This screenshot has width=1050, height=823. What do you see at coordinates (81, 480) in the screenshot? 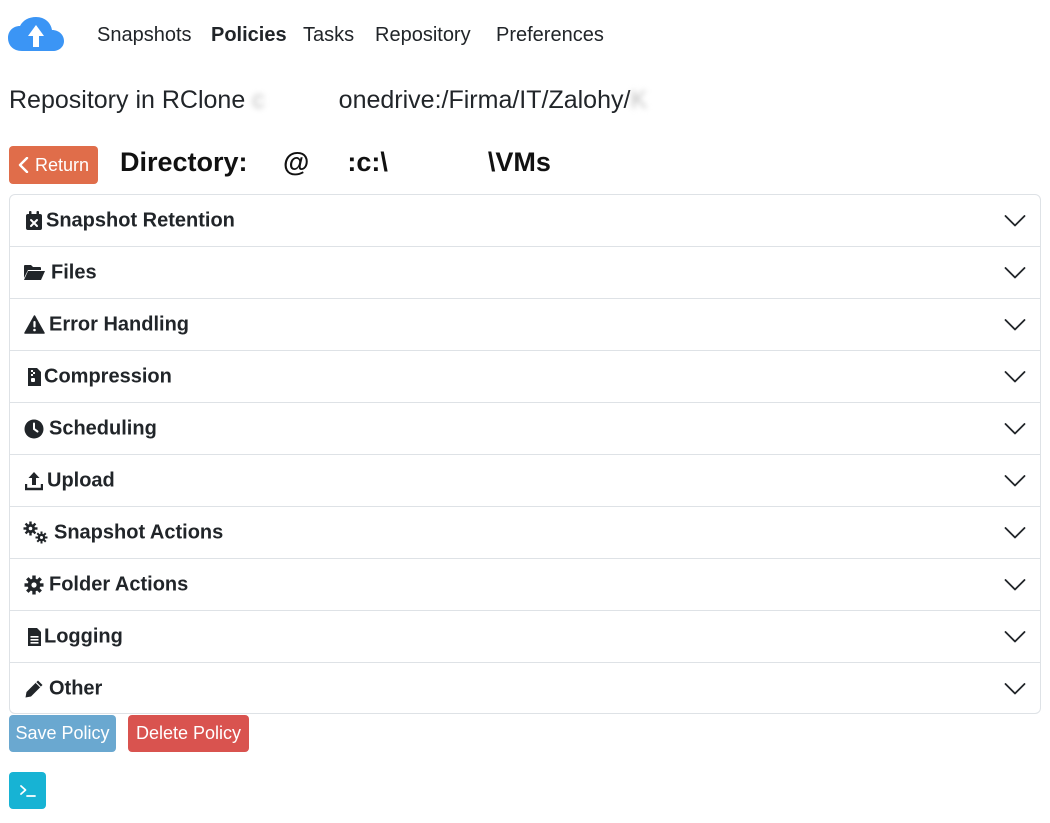
I see `section-label: Upload` at bounding box center [81, 480].